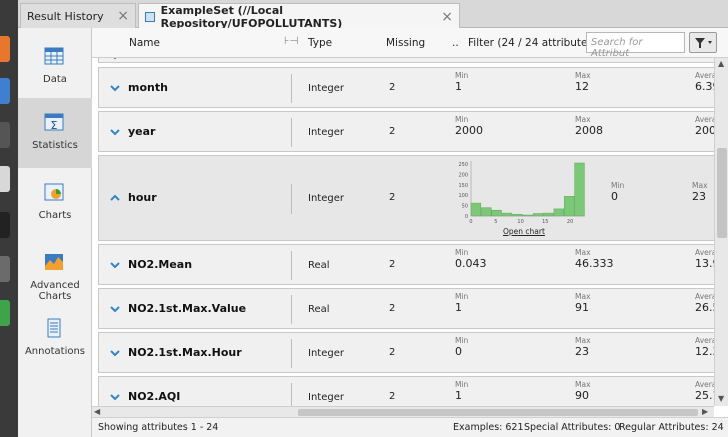 Image resolution: width=728 pixels, height=437 pixels. I want to click on table-icon, so click(150, 16).